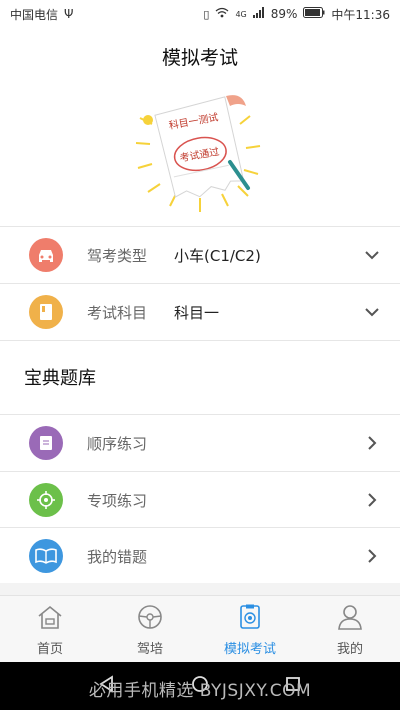 The width and height of the screenshot is (400, 710). I want to click on license-type-label: 驾考类型, so click(117, 255).